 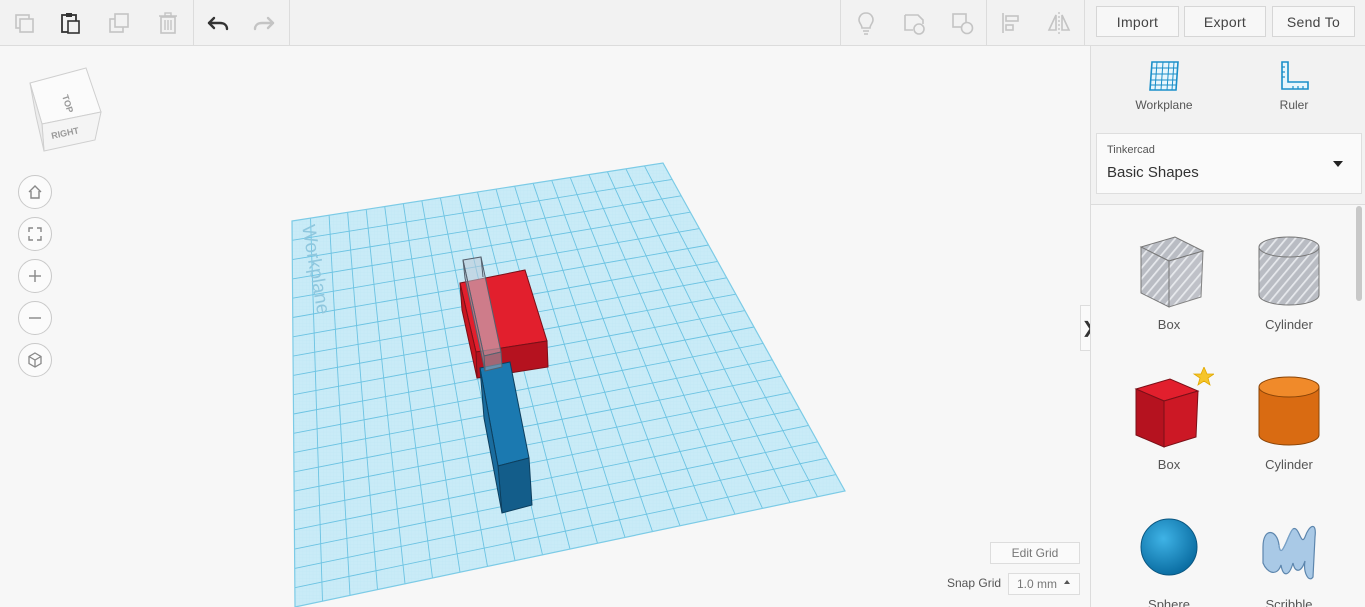 What do you see at coordinates (1289, 271) in the screenshot?
I see `cylinder-hole-icon` at bounding box center [1289, 271].